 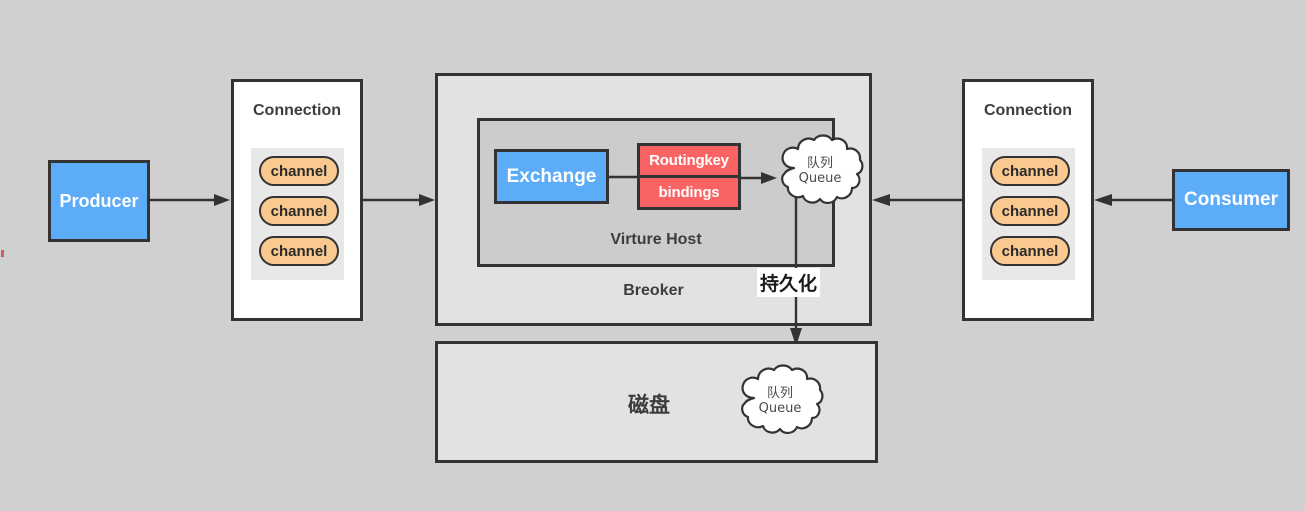 I want to click on connection-right-title: Connection, so click(x=1028, y=110).